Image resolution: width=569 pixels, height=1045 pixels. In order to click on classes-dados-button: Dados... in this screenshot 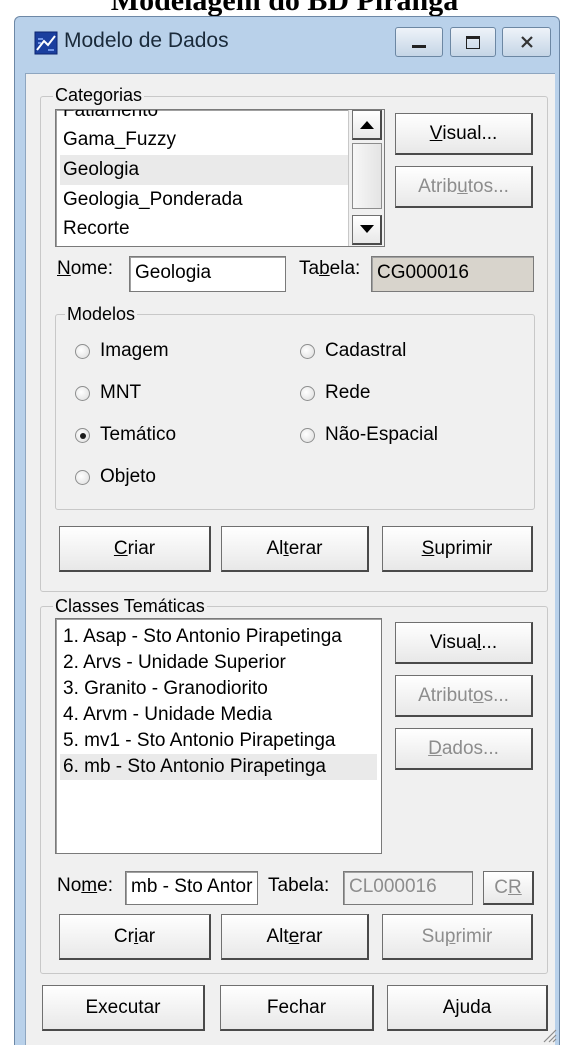, I will do `click(464, 749)`.